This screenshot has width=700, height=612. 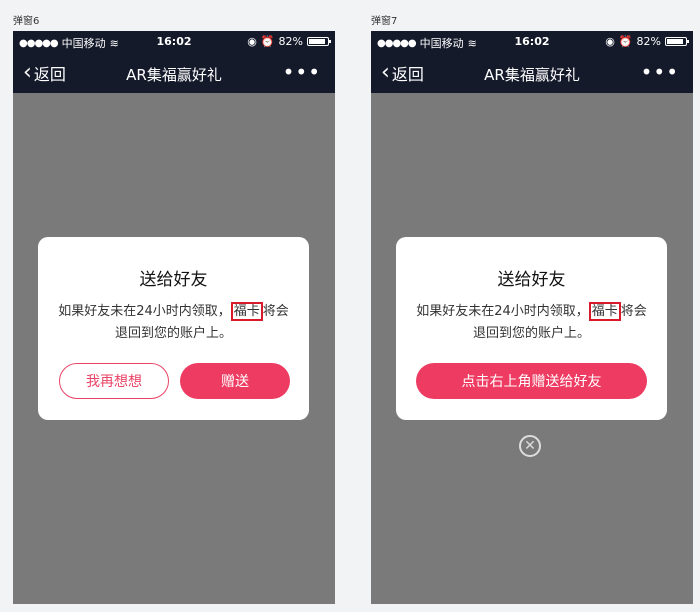 I want to click on send-button: 赠送, so click(x=235, y=381).